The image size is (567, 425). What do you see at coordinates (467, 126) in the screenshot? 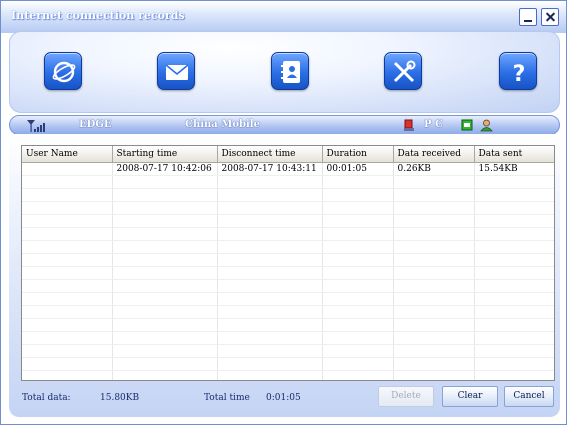
I see `sim-card-icon` at bounding box center [467, 126].